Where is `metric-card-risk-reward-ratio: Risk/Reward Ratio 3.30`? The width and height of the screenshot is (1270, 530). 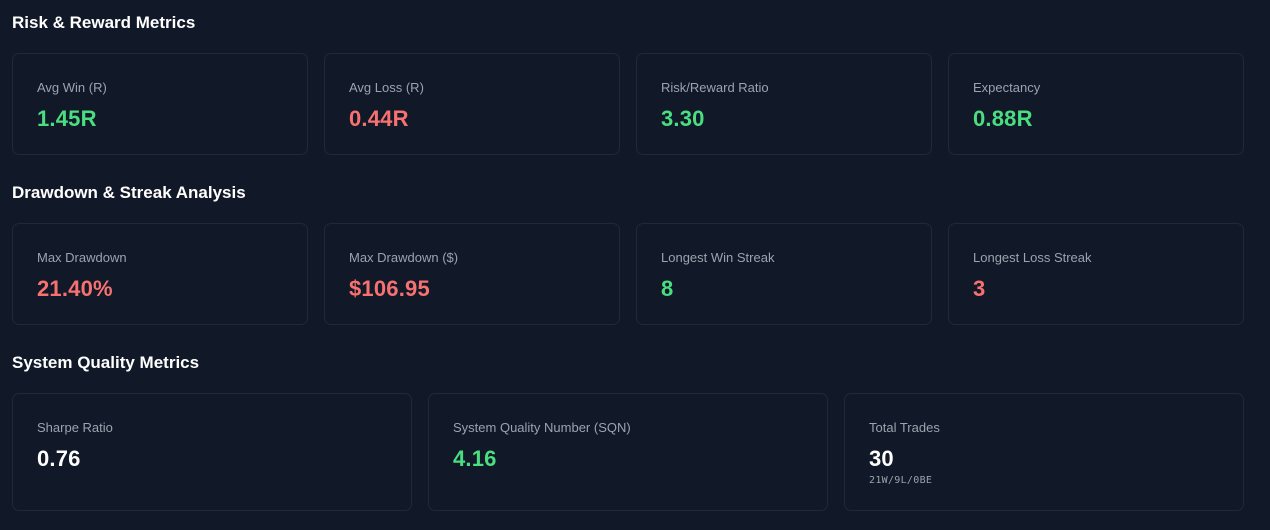
metric-card-risk-reward-ratio: Risk/Reward Ratio 3.30 is located at coordinates (784, 104).